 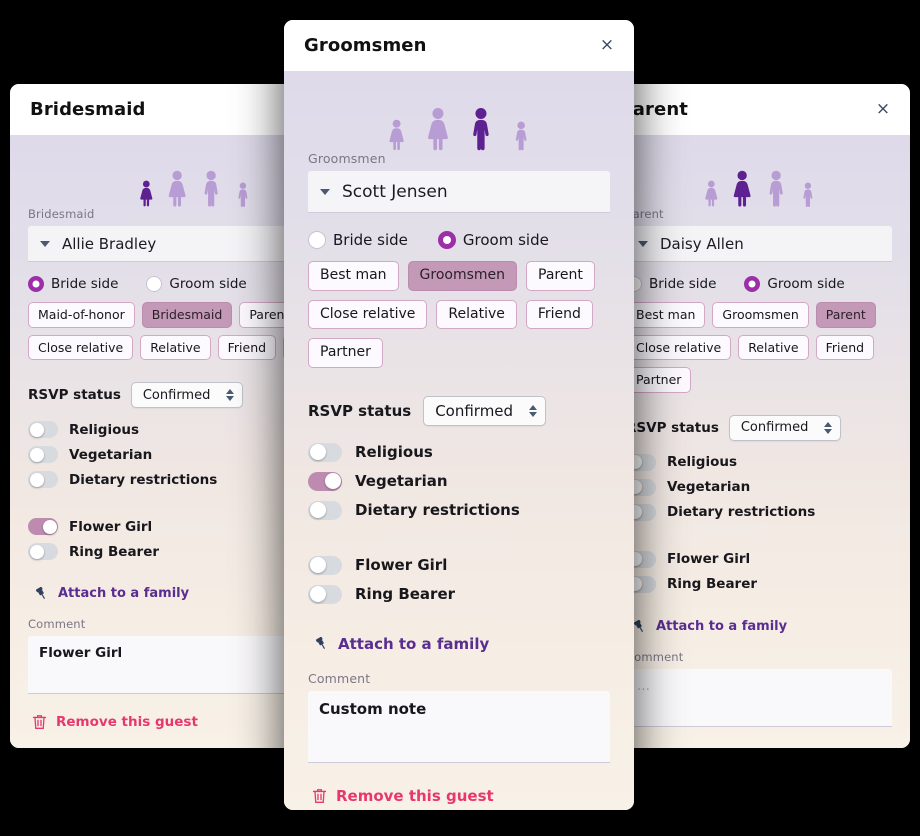 I want to click on attach-link-label: Attach to a family, so click(x=124, y=594).